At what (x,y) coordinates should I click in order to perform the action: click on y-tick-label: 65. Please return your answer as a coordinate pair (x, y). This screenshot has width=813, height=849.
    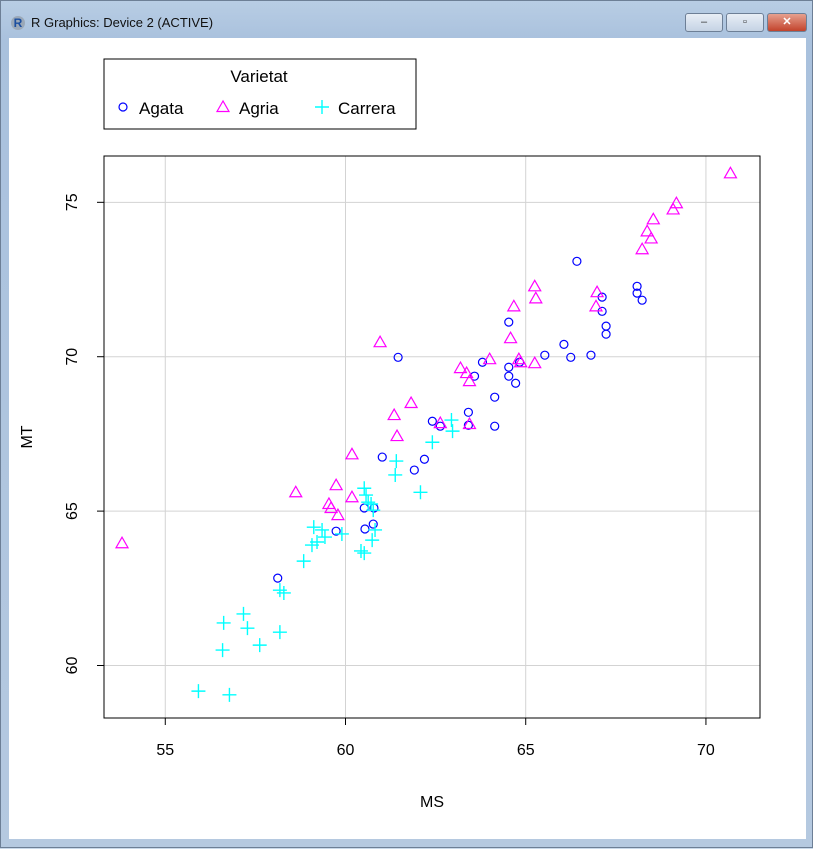
    Looking at the image, I should click on (72, 511).